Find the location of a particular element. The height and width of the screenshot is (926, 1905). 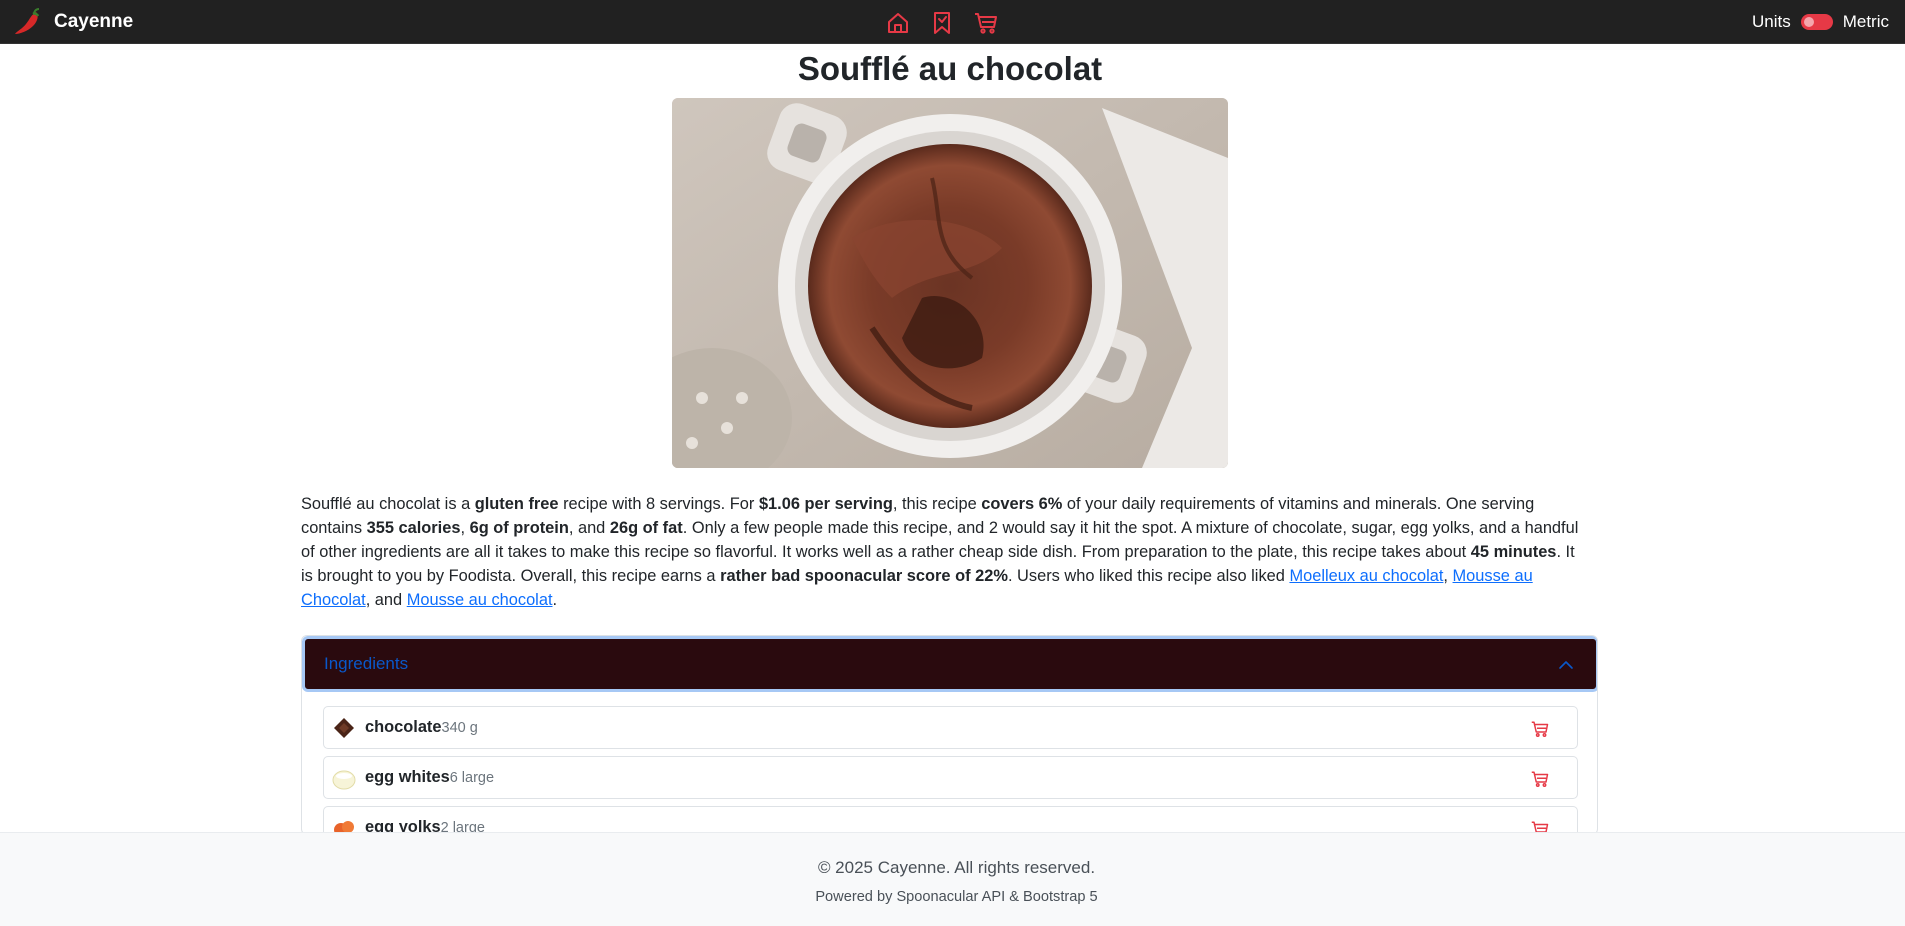

ingredient-row: chocolate 340 g is located at coordinates (950, 727).